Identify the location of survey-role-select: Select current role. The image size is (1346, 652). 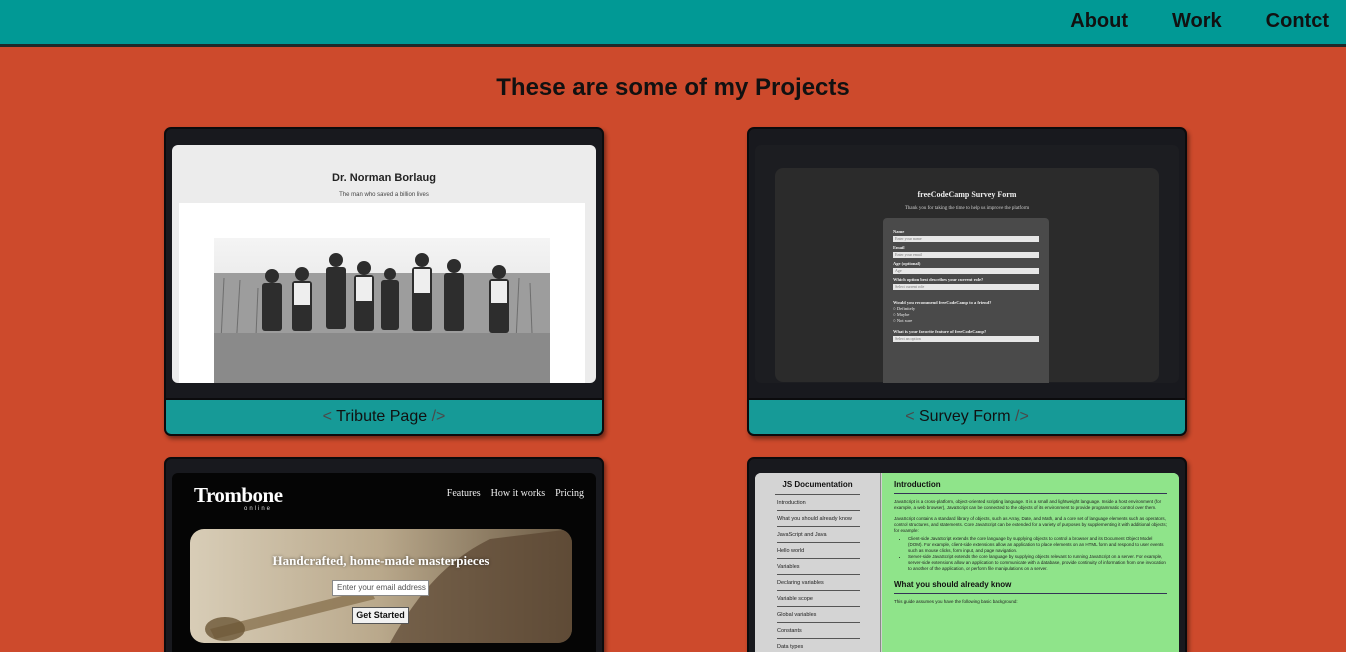
(966, 287).